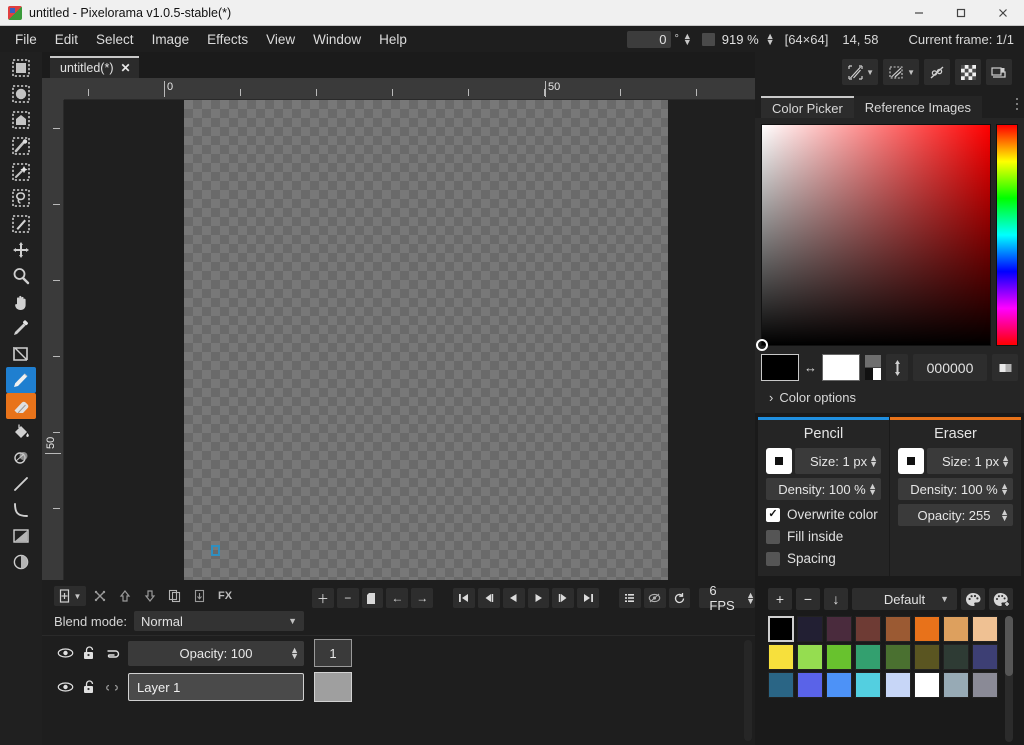 The image size is (1024, 745). I want to click on snap-toggle-button, so click(937, 72).